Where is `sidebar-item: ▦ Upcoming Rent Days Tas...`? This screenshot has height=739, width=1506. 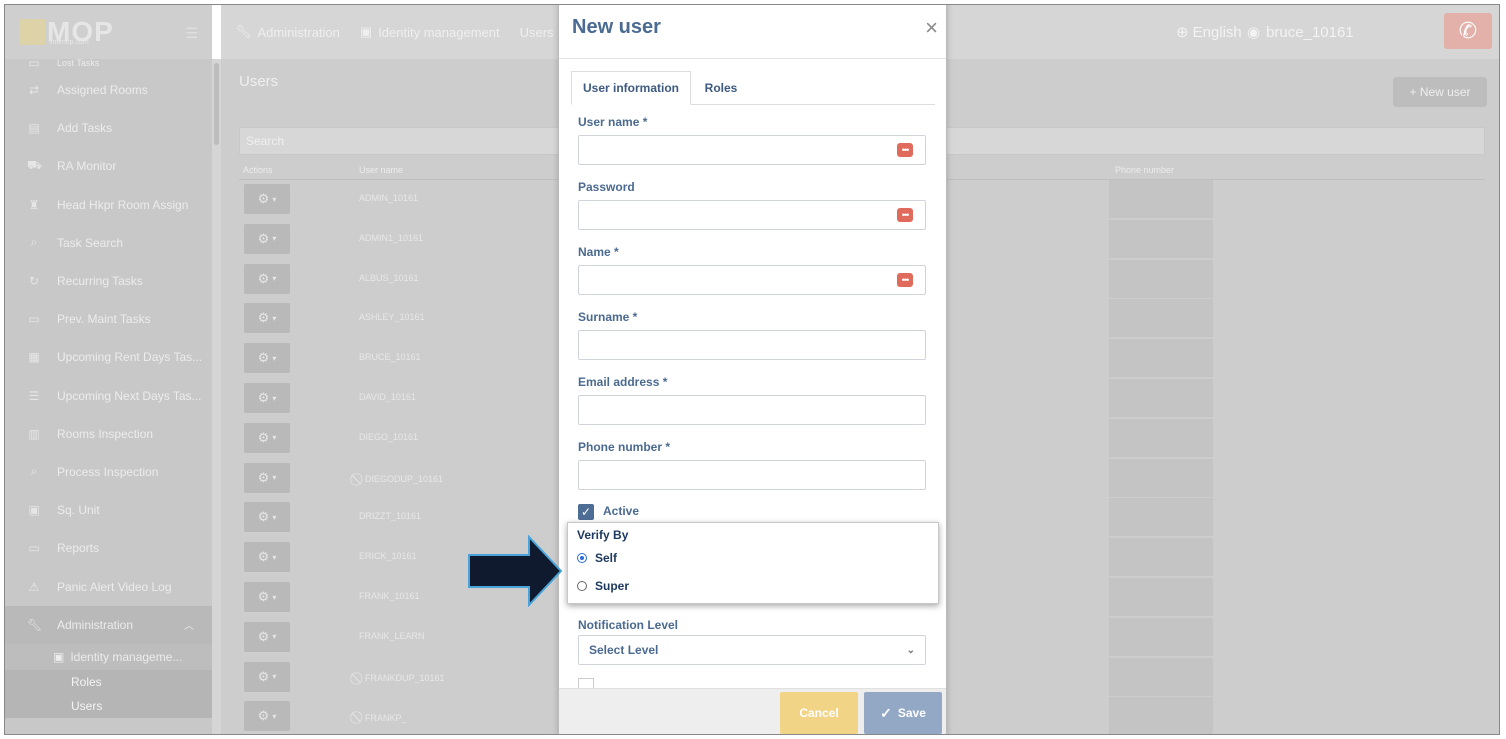 sidebar-item: ▦ Upcoming Rent Days Tas... is located at coordinates (108, 357).